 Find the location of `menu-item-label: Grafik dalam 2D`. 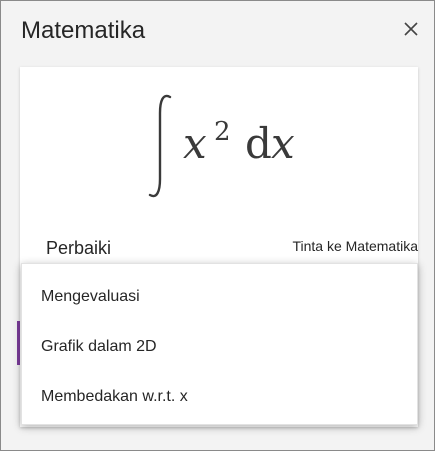

menu-item-label: Grafik dalam 2D is located at coordinates (99, 346).